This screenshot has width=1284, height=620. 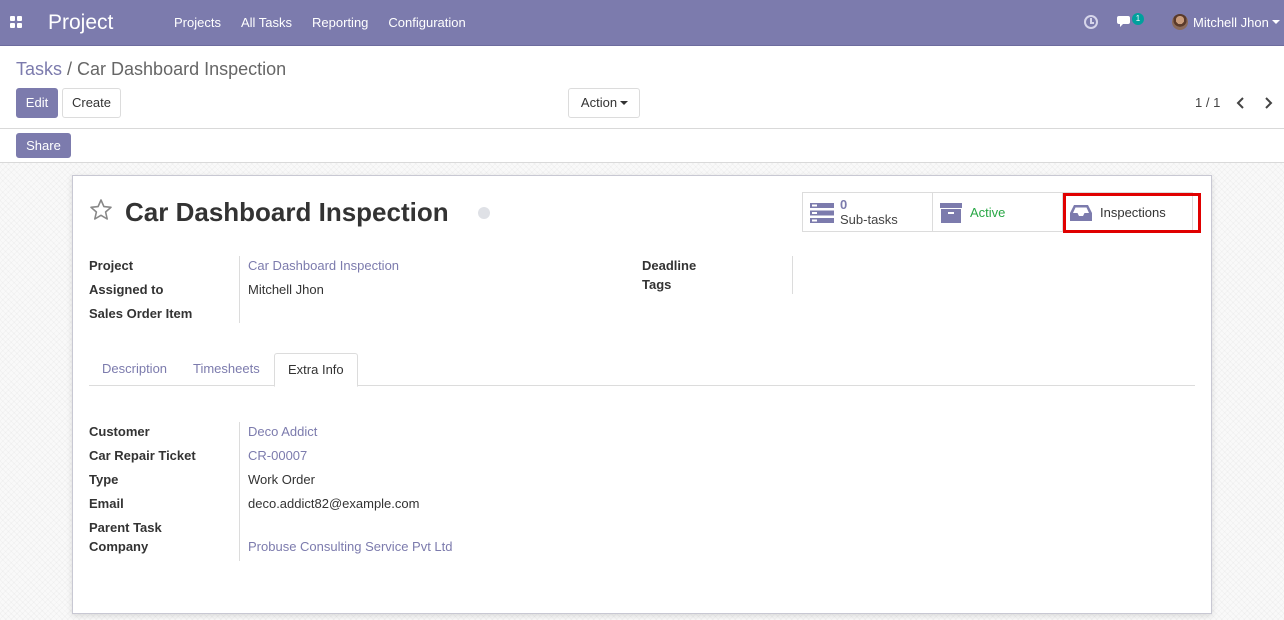 What do you see at coordinates (106, 503) in the screenshot?
I see `email-label: Email` at bounding box center [106, 503].